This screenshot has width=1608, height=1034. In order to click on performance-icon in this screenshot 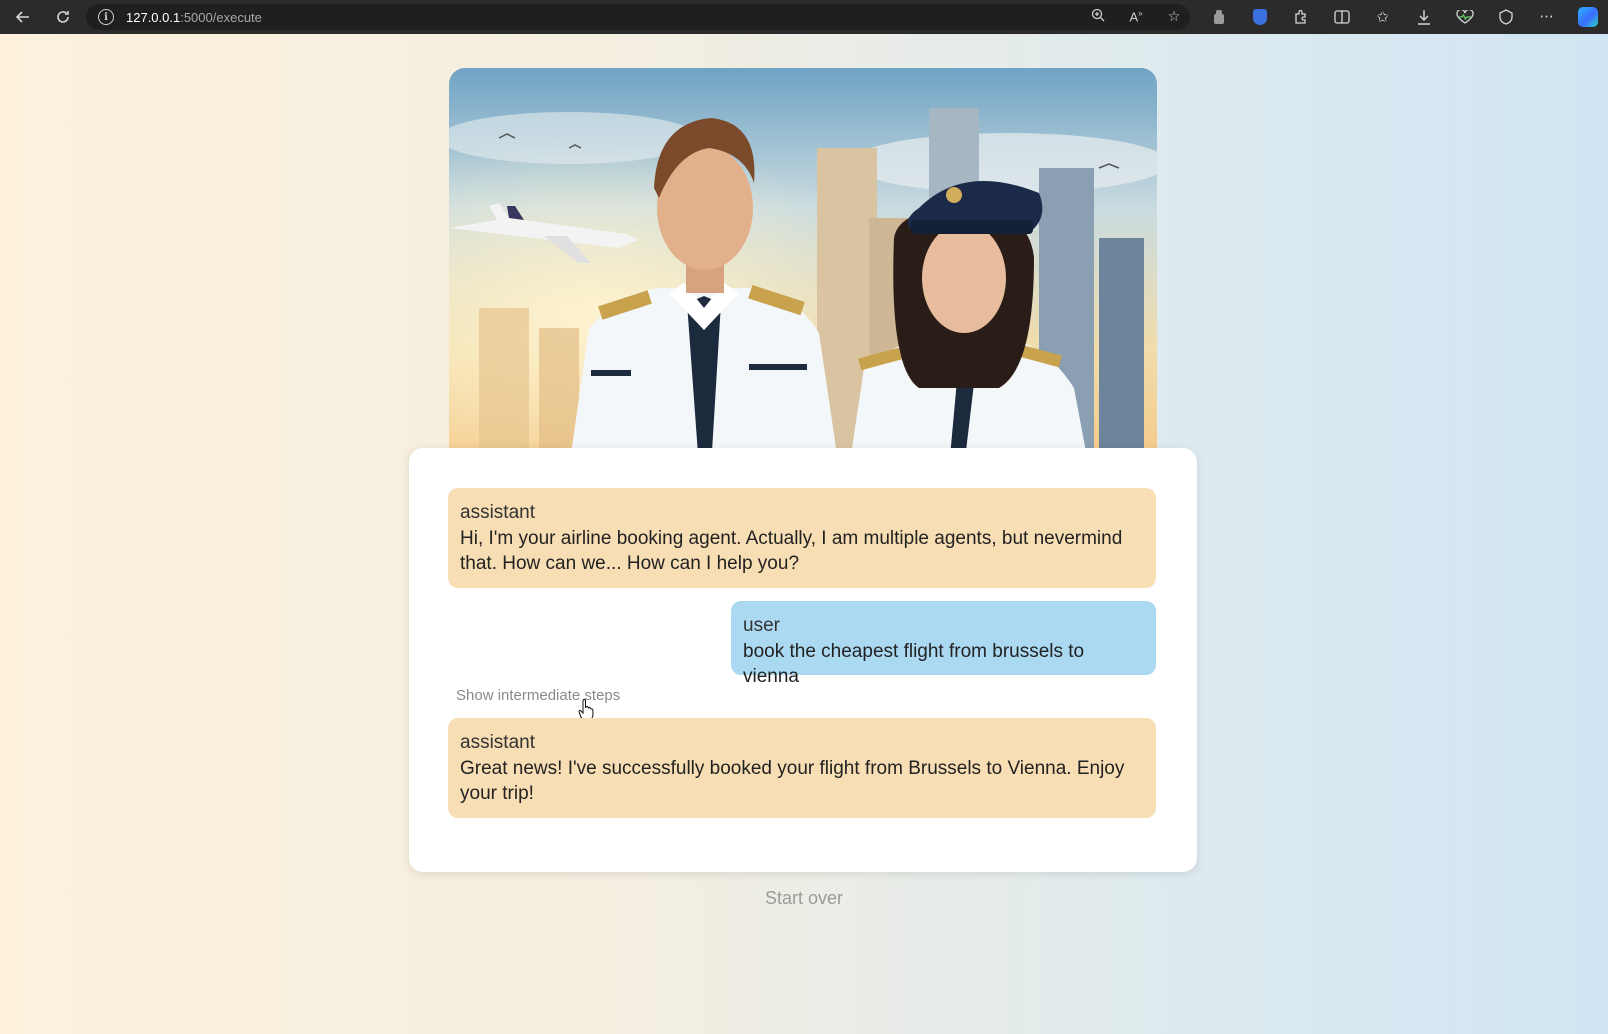, I will do `click(1464, 17)`.